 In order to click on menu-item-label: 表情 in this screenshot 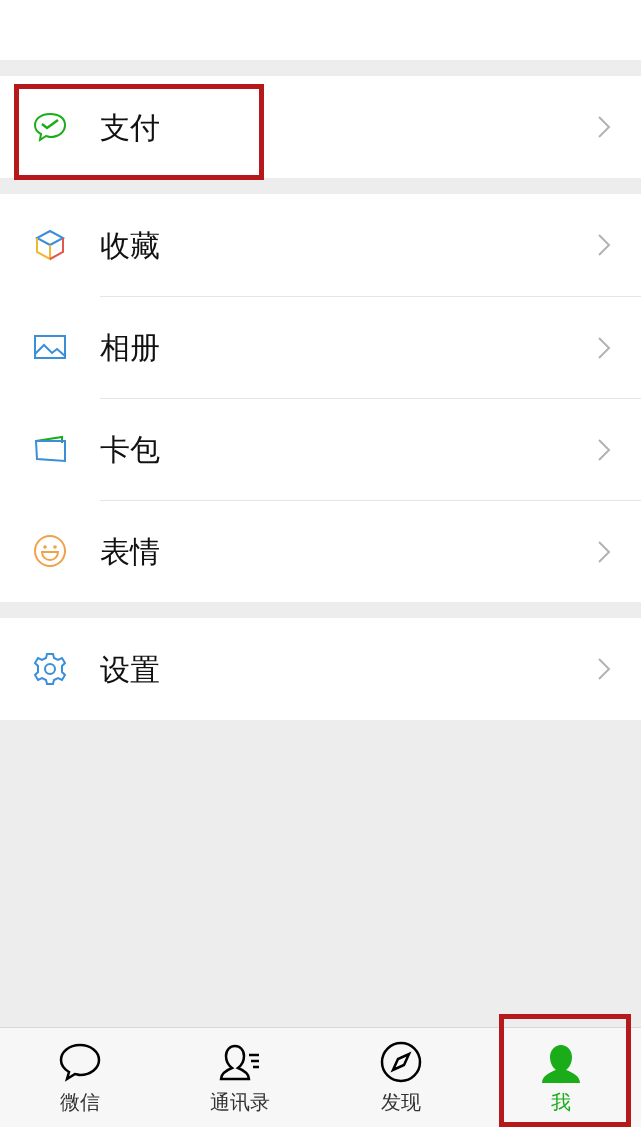, I will do `click(348, 551)`.